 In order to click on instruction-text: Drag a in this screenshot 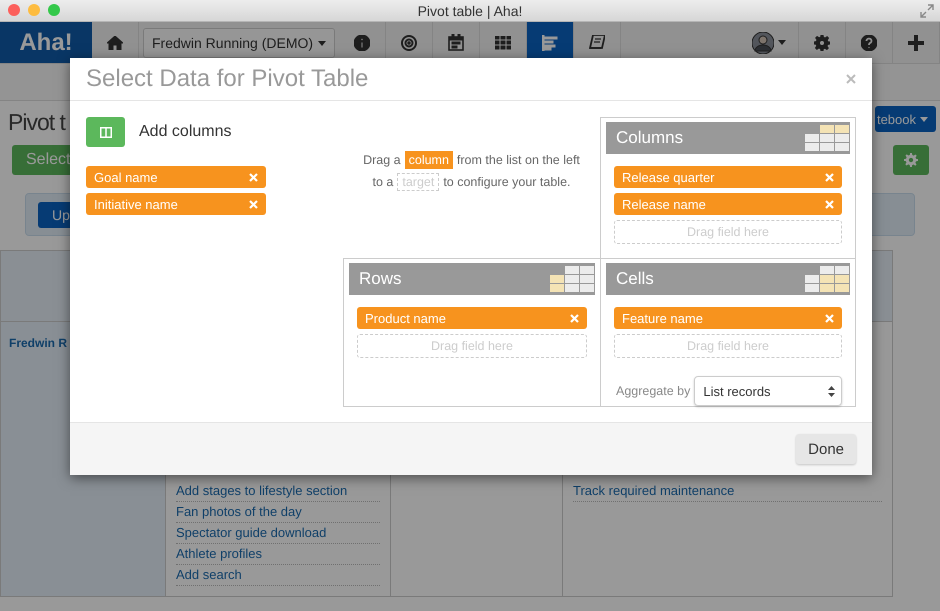, I will do `click(382, 160)`.